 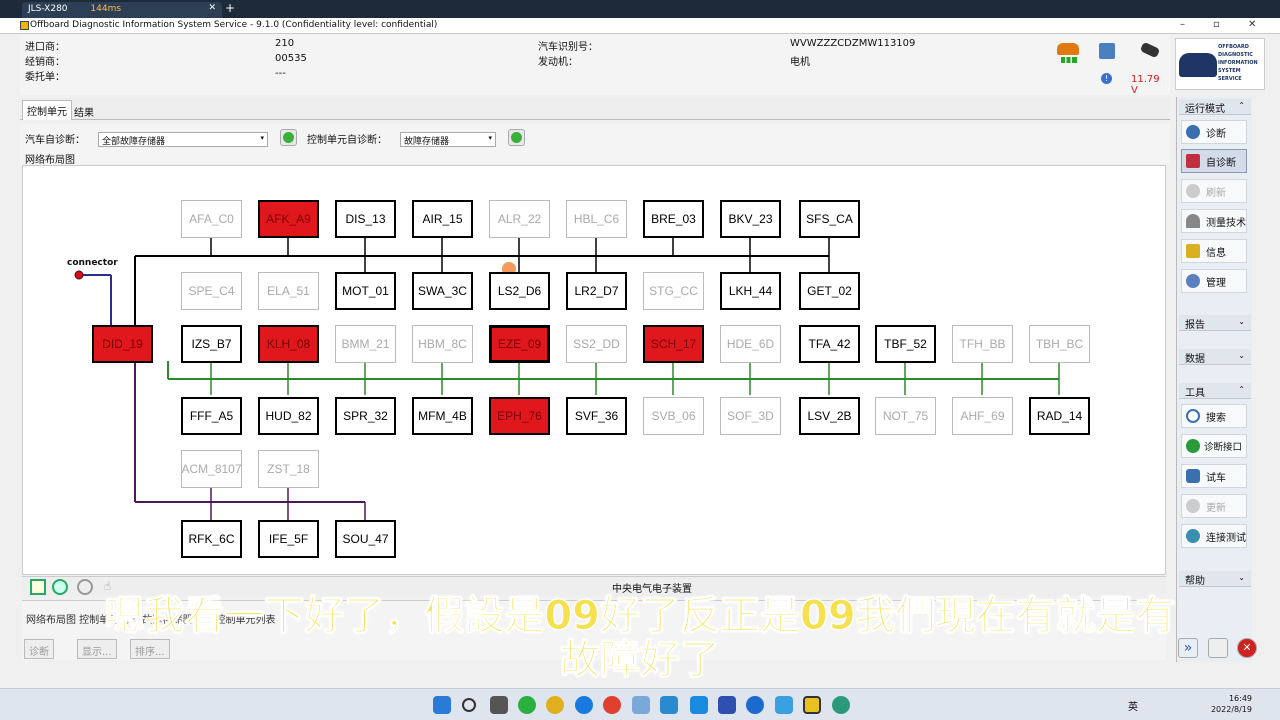 I want to click on vehicle-selfdiag-select: 全部故障存储器 ▾, so click(x=183, y=139).